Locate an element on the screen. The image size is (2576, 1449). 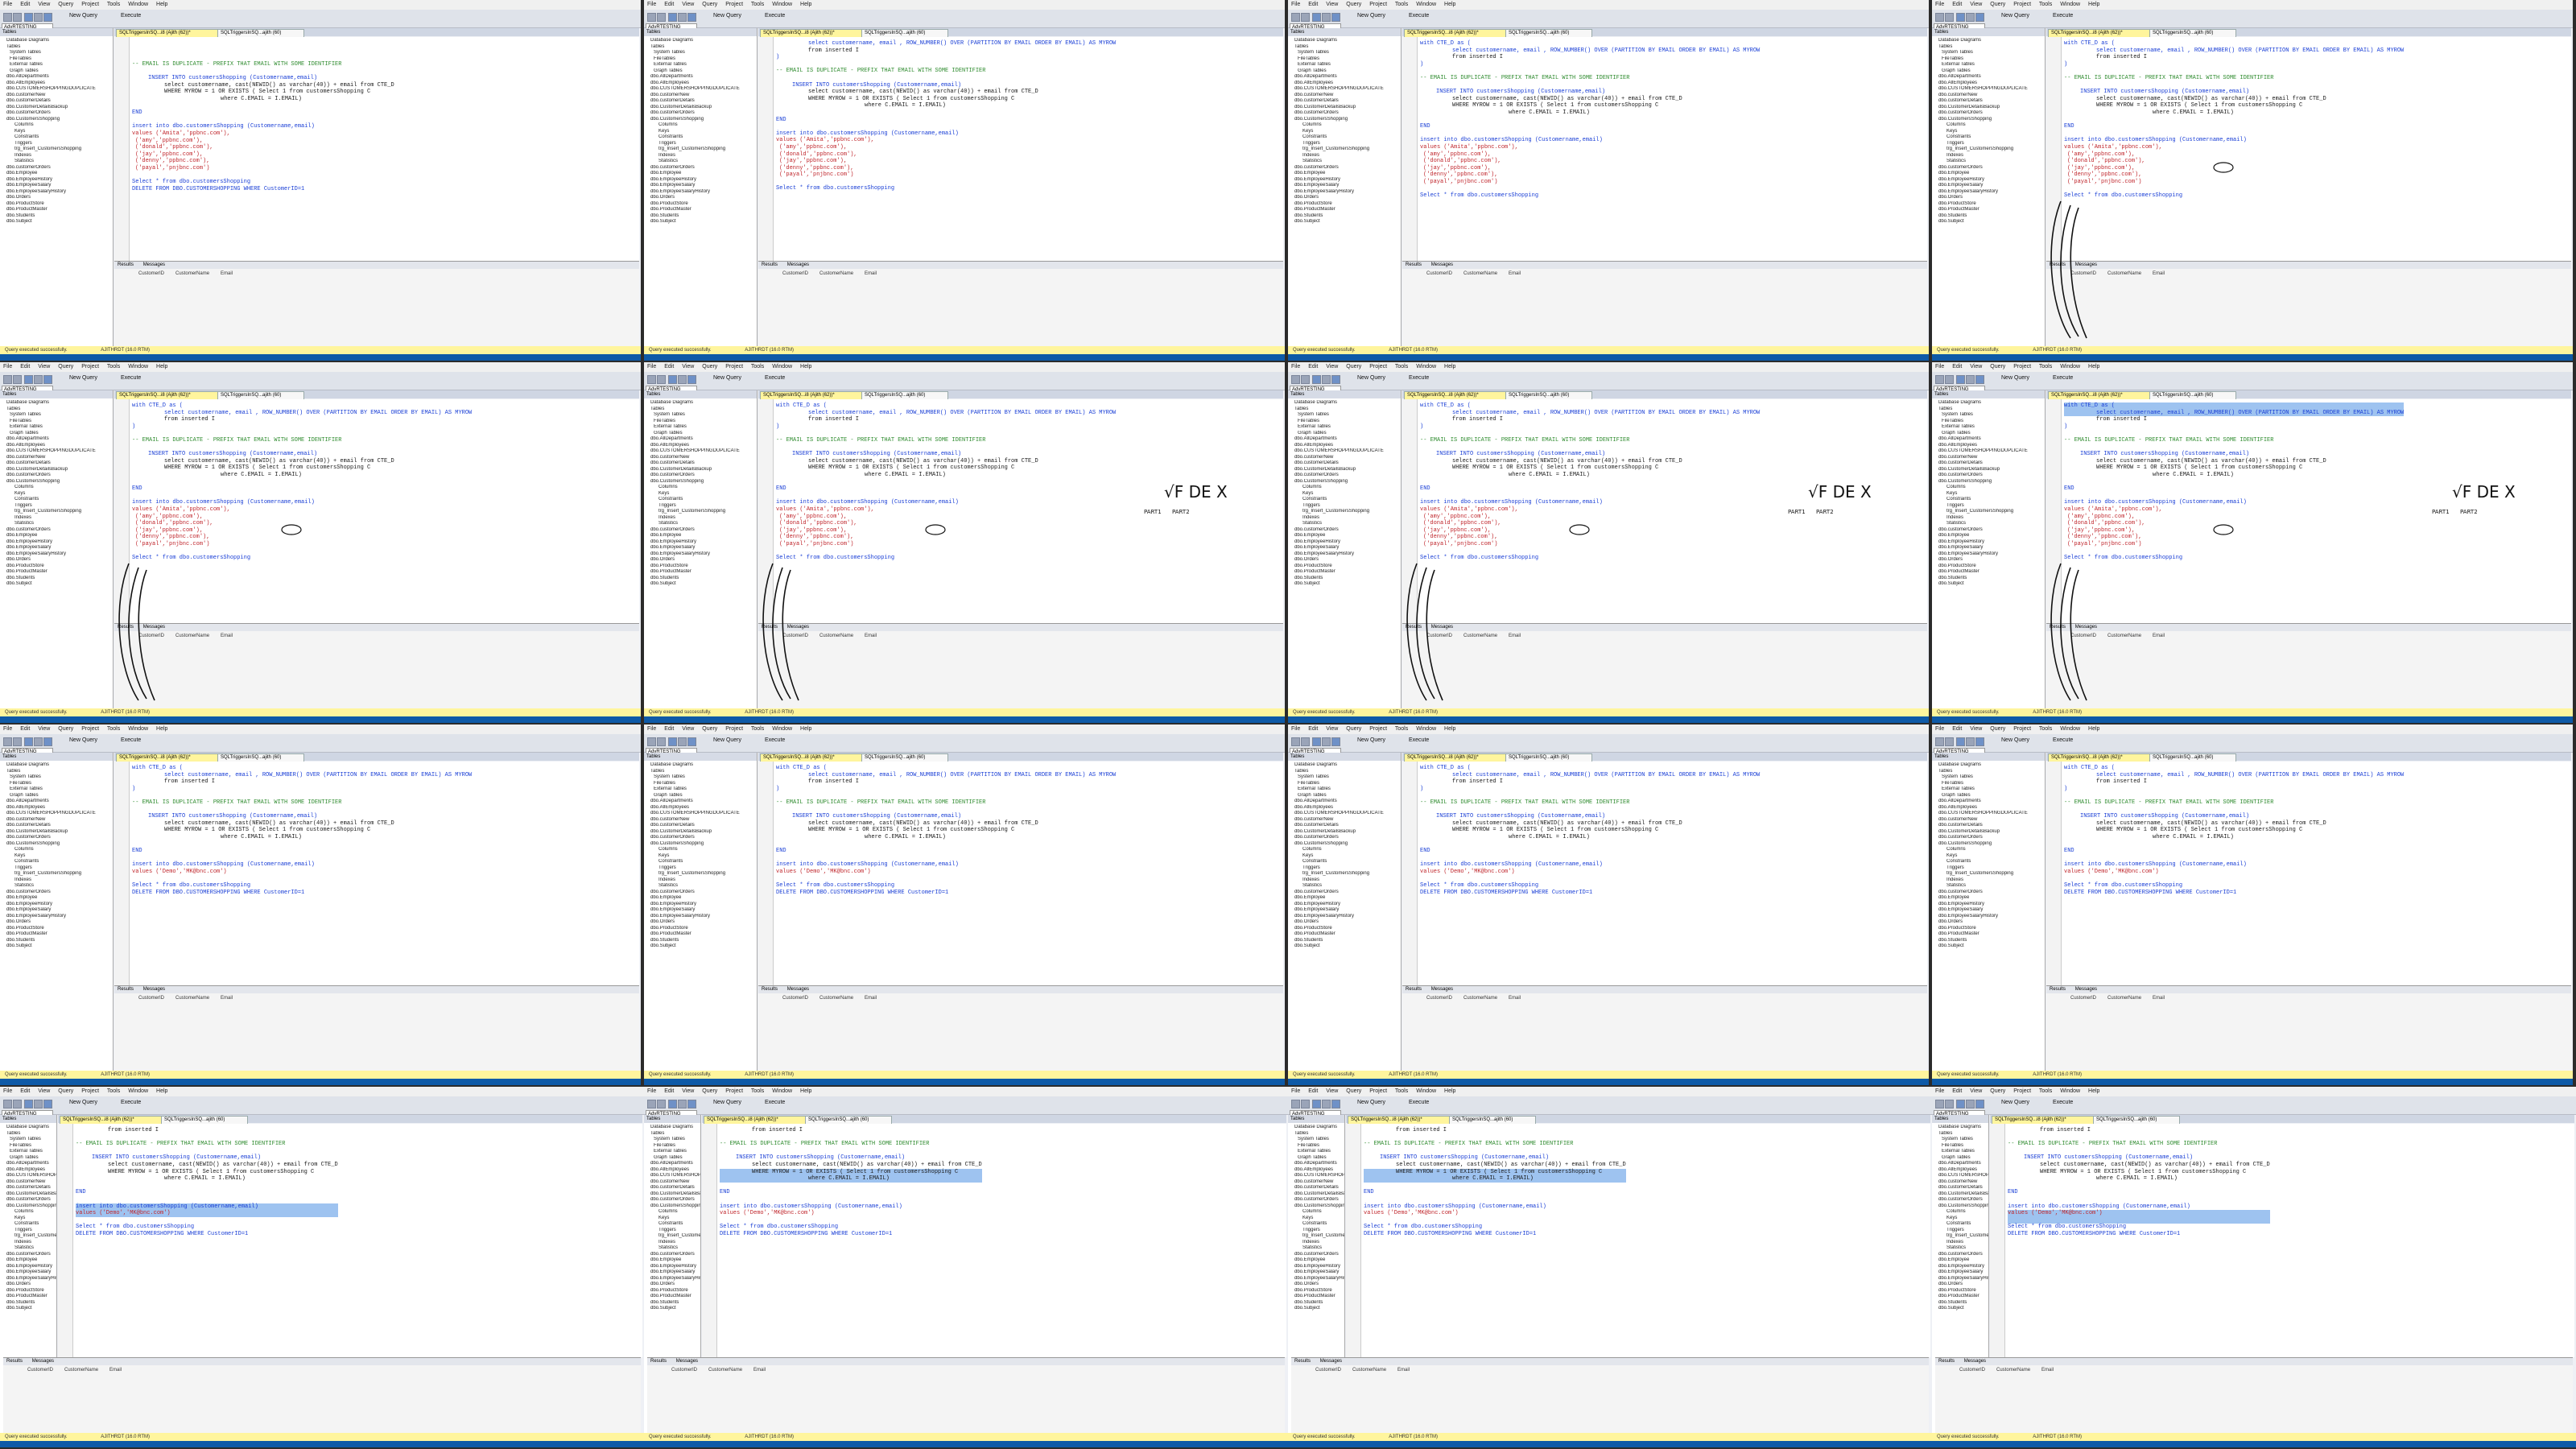
explorer-item: Constraints is located at coordinates (1346, 500).